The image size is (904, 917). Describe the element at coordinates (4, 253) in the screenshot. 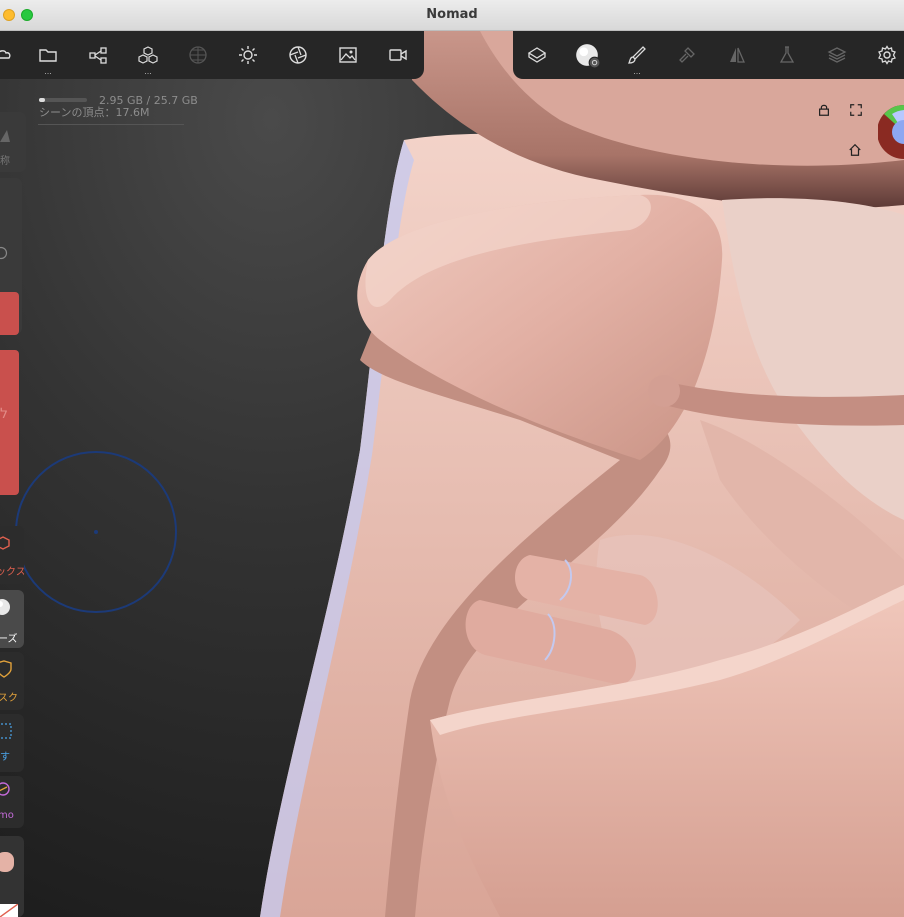

I see `radius-circle-icon` at that location.